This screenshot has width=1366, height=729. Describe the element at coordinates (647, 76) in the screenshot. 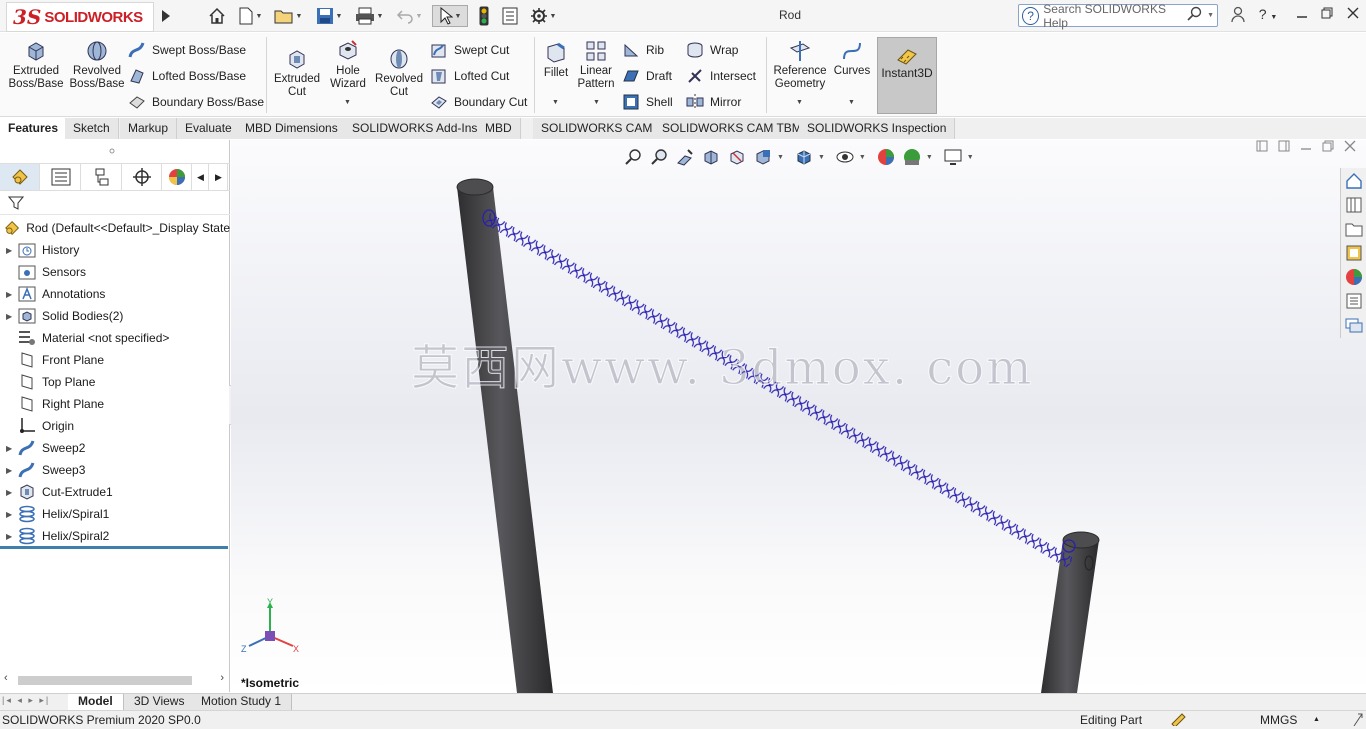

I see `draft-button: Draft` at that location.